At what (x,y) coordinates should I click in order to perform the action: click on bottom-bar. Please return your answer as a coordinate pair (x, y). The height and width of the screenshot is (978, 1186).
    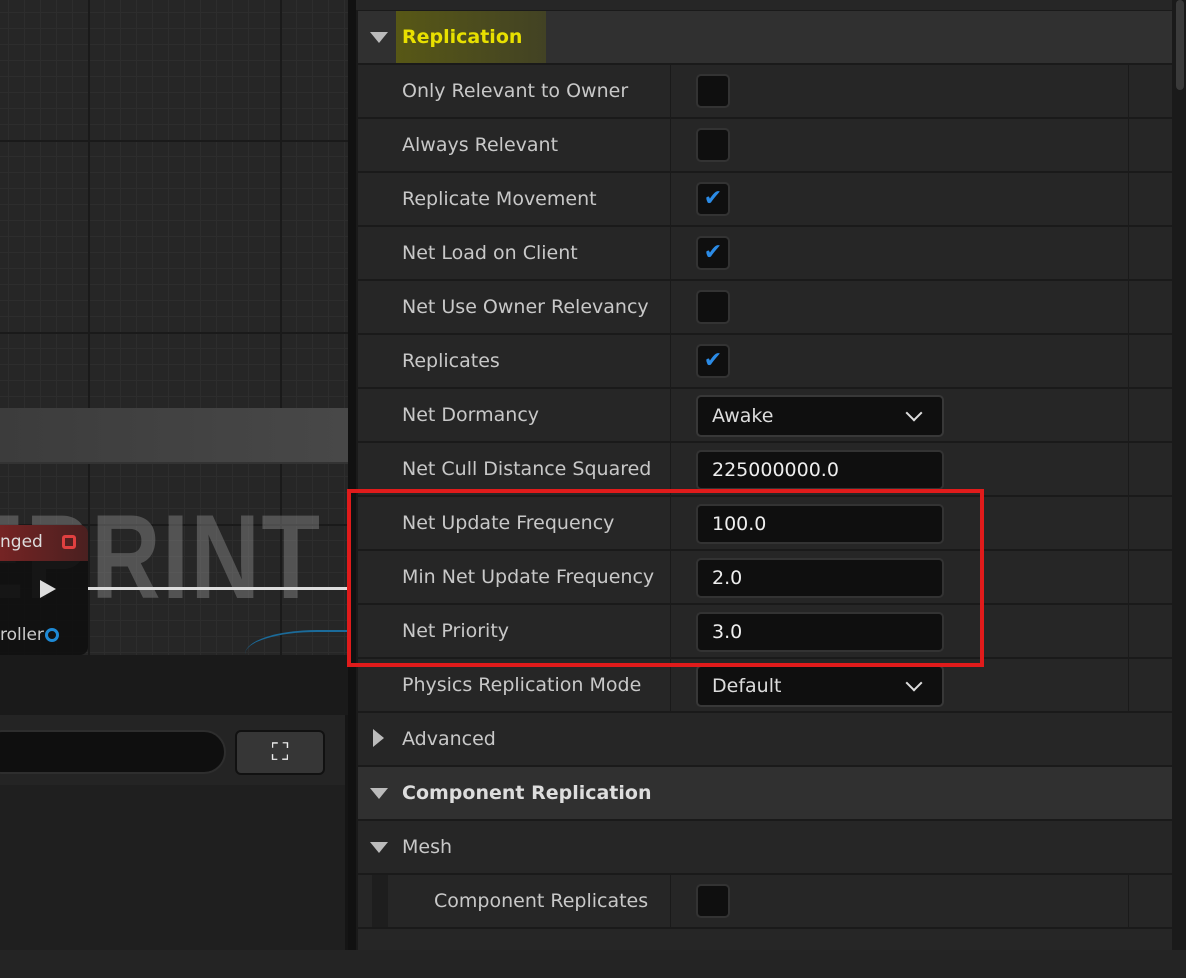
    Looking at the image, I should click on (593, 964).